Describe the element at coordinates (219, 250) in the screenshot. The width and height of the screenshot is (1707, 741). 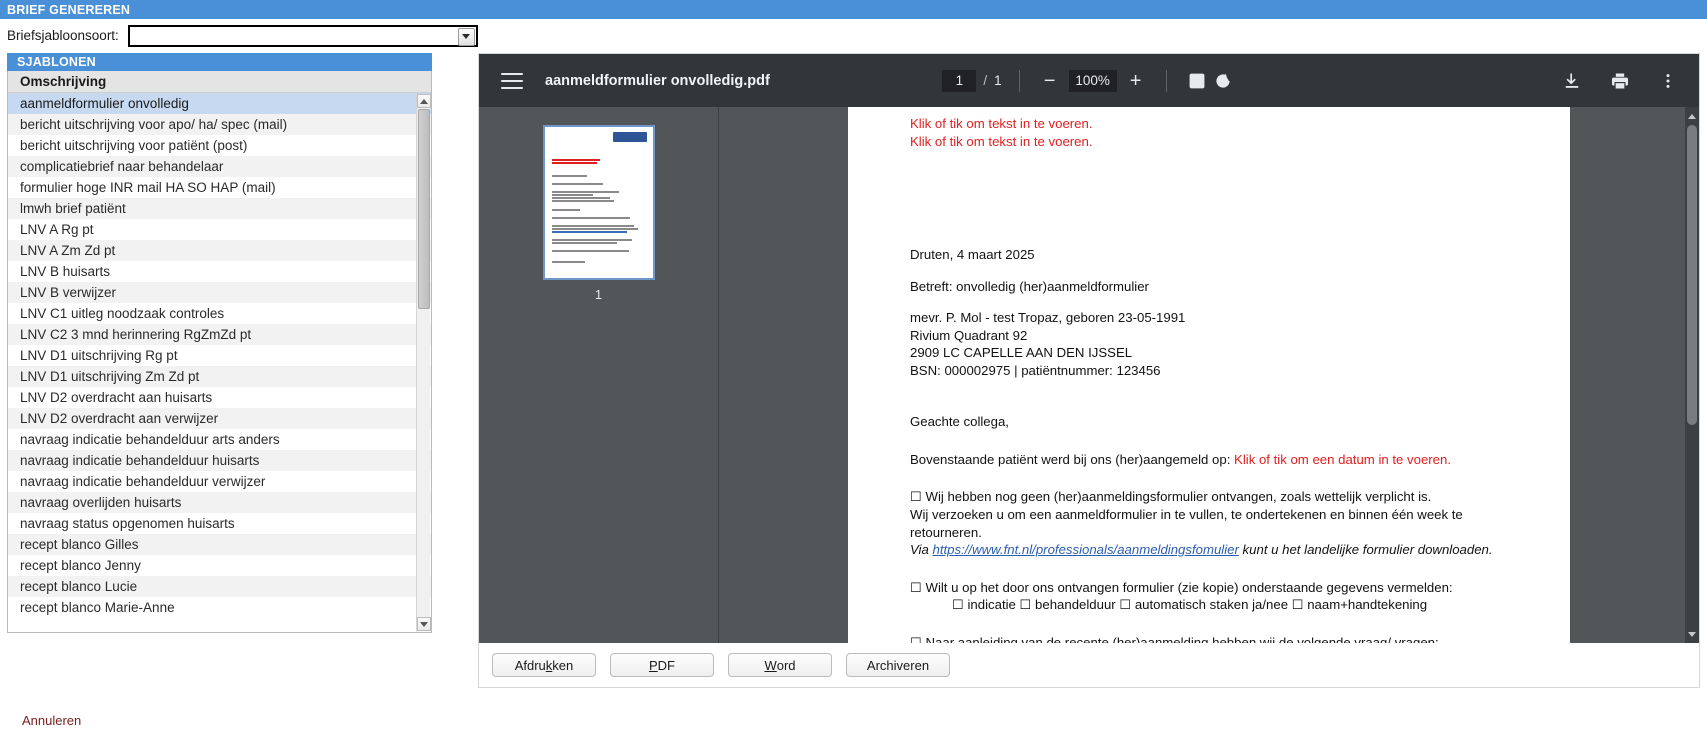
I see `list-item: LNV A Zm Zd pt` at that location.